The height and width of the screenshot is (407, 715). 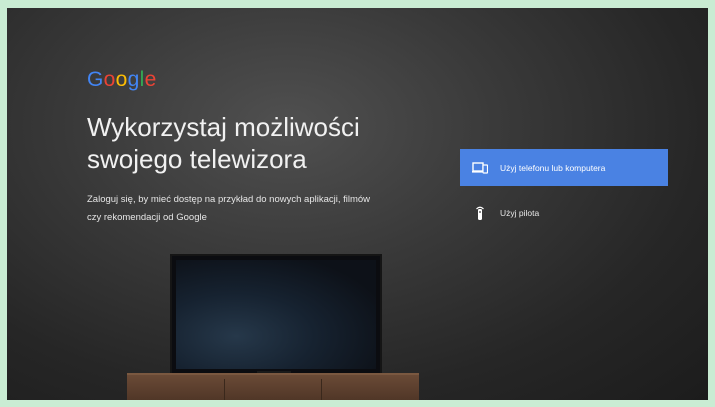 I want to click on option-label: Użyj telefonu lub komputera, so click(x=553, y=167).